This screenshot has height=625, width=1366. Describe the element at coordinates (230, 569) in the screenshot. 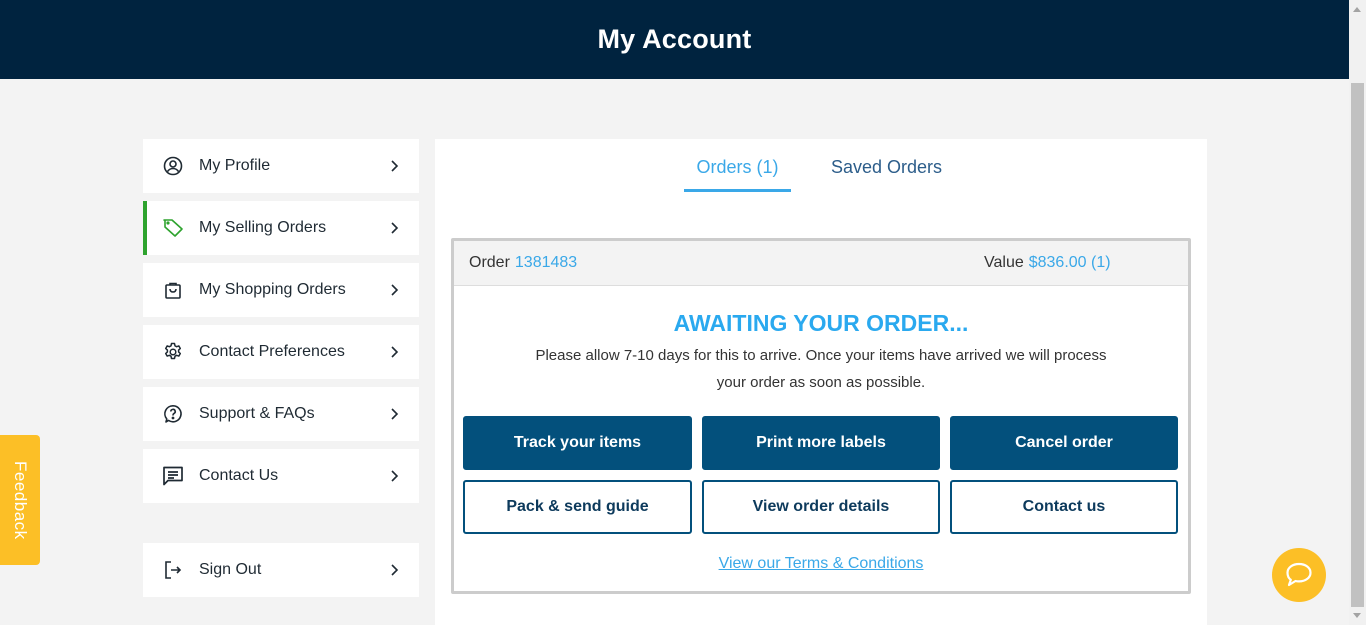

I see `sidebar-item-label: Sign Out` at that location.